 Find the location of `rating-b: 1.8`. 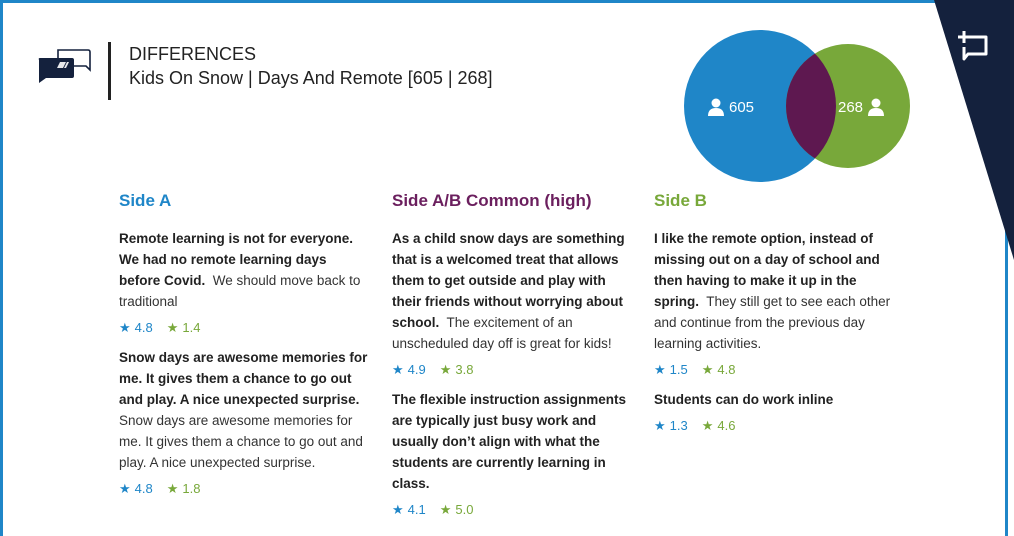

rating-b: 1.8 is located at coordinates (191, 488).